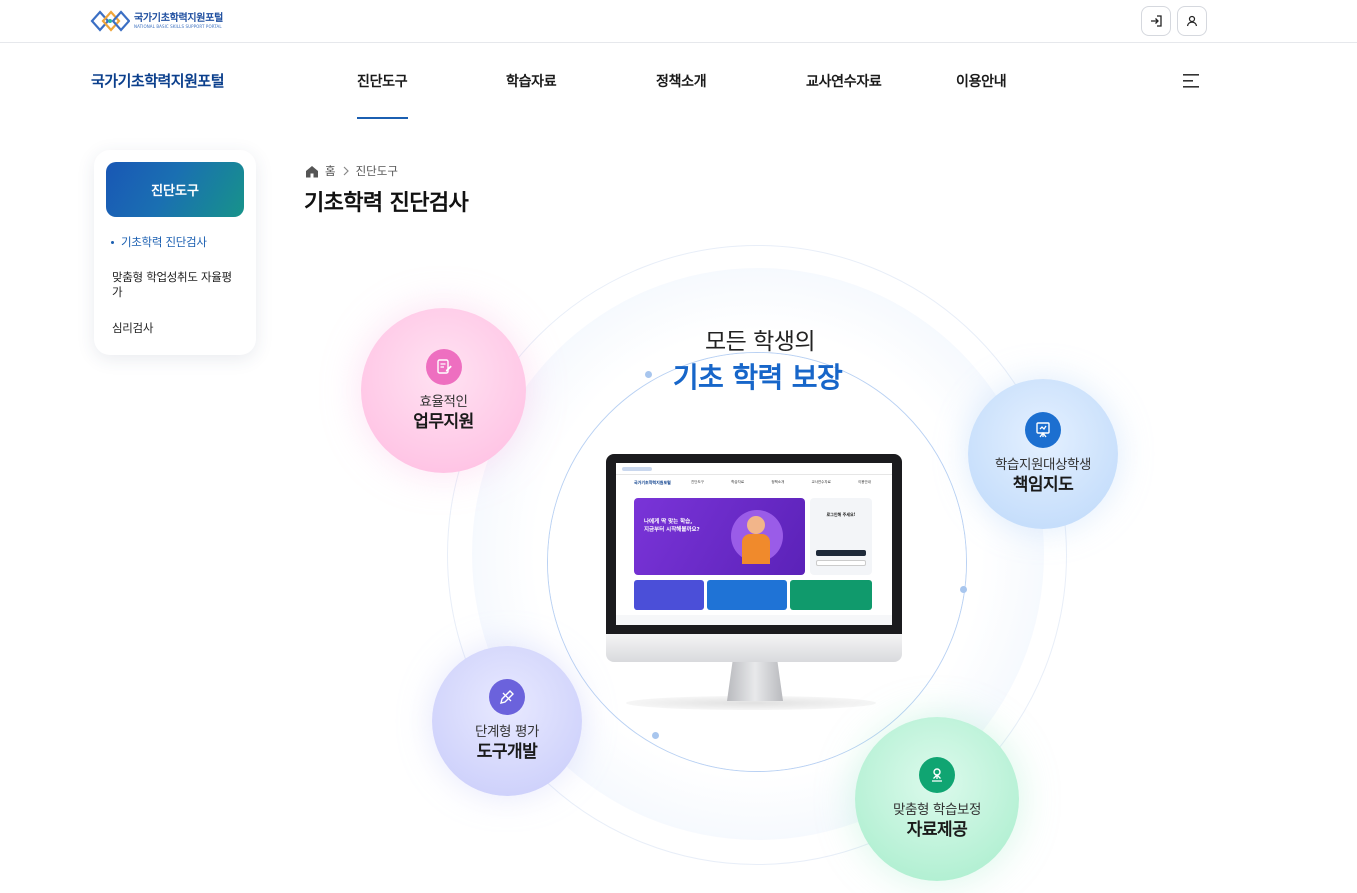  Describe the element at coordinates (719, 536) in the screenshot. I see `mockup-banner: 나에게 딱 맞는 학습, 지금부터 시작해볼까요?` at that location.